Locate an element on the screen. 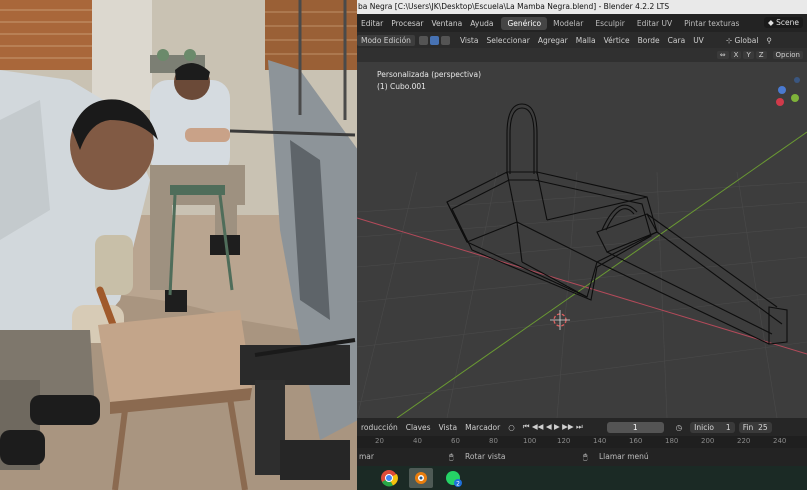  windows-taskbar: 2 is located at coordinates (582, 478).